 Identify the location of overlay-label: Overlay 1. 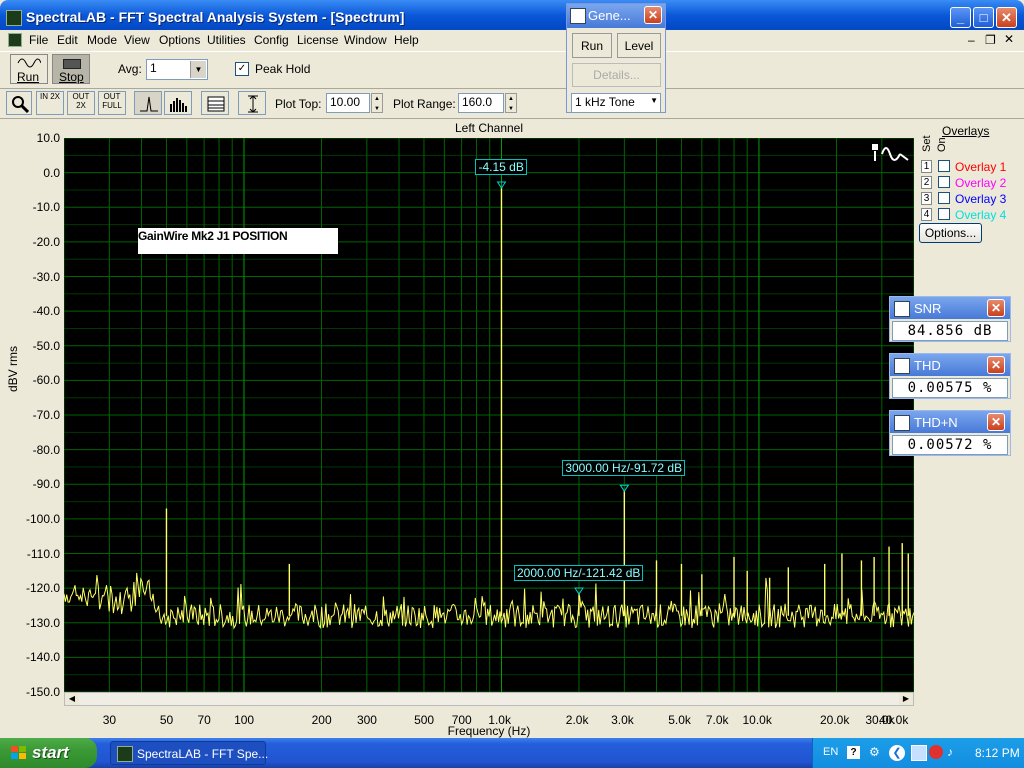
(981, 167).